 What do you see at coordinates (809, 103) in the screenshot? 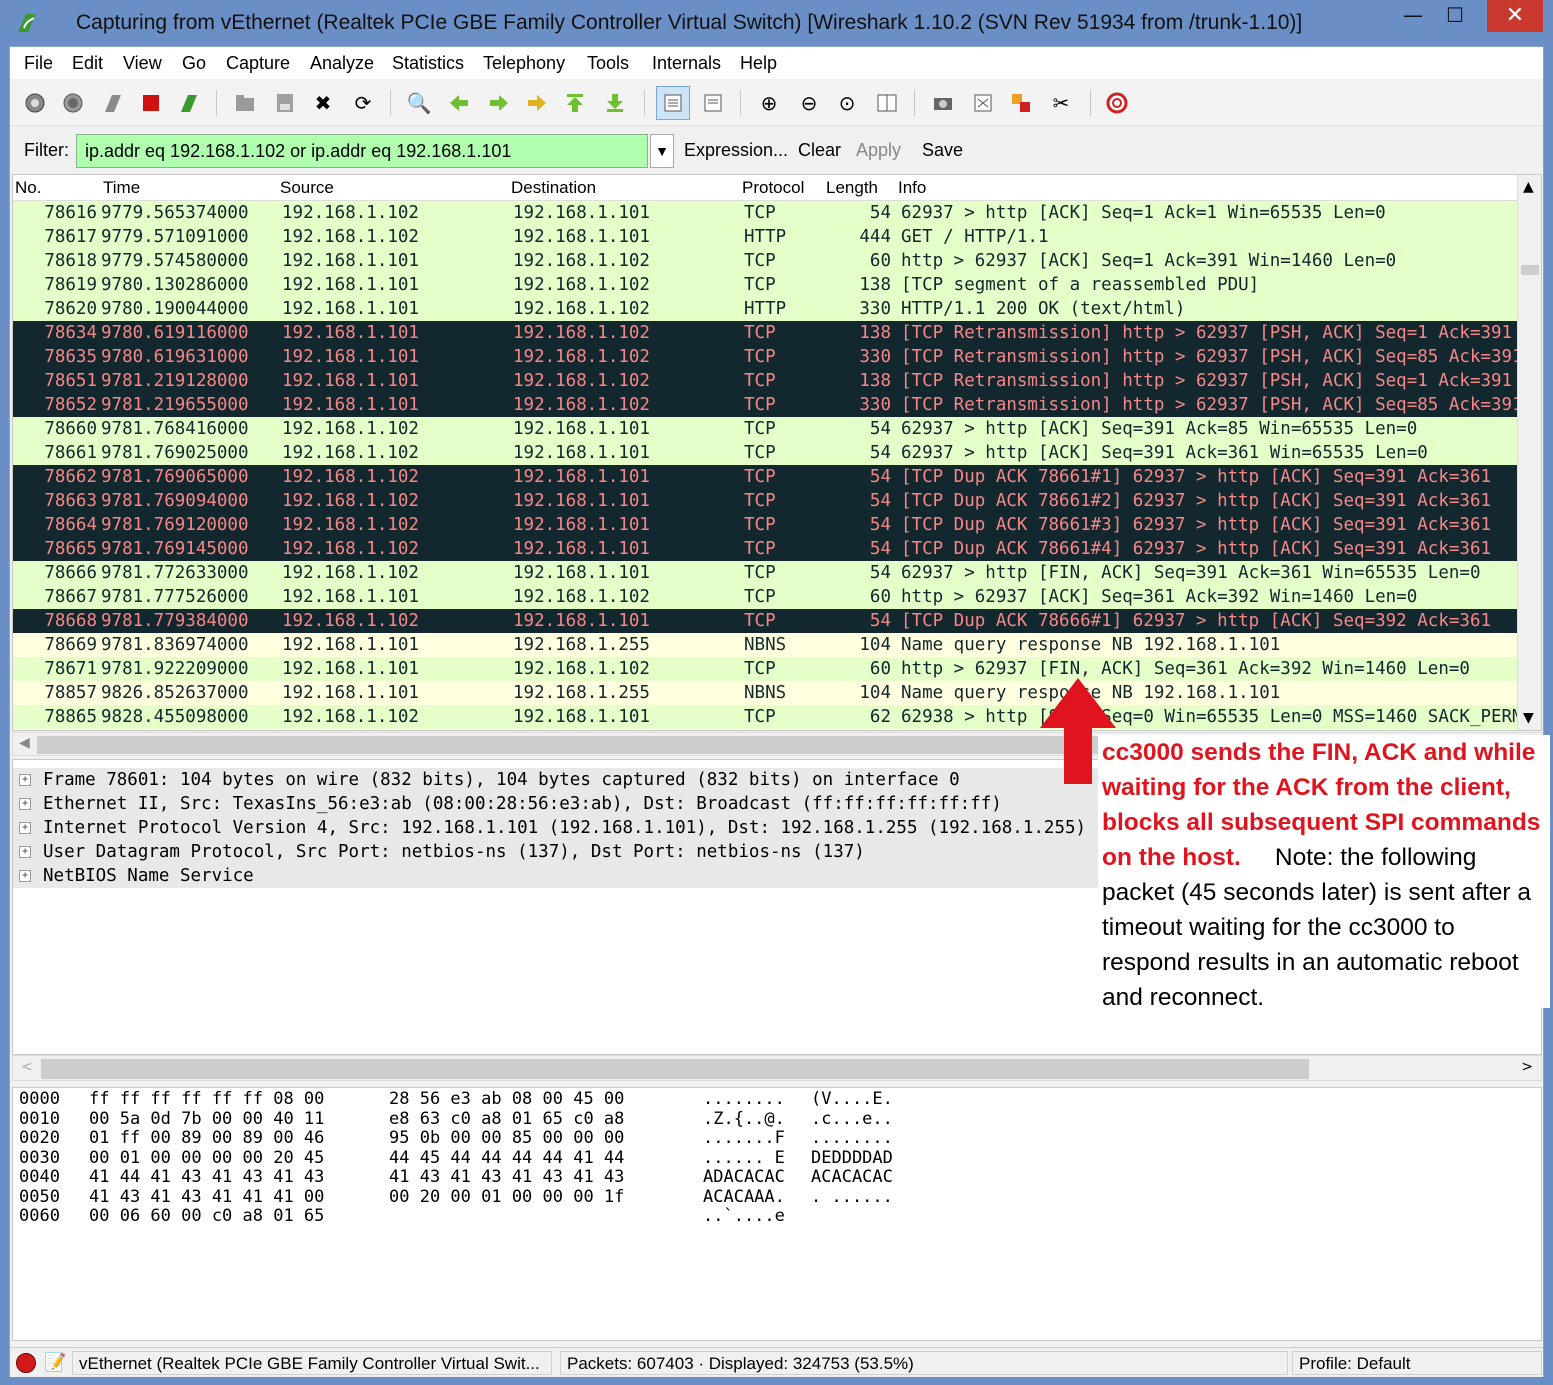
I see `zoom-out-icon: ⊖` at bounding box center [809, 103].